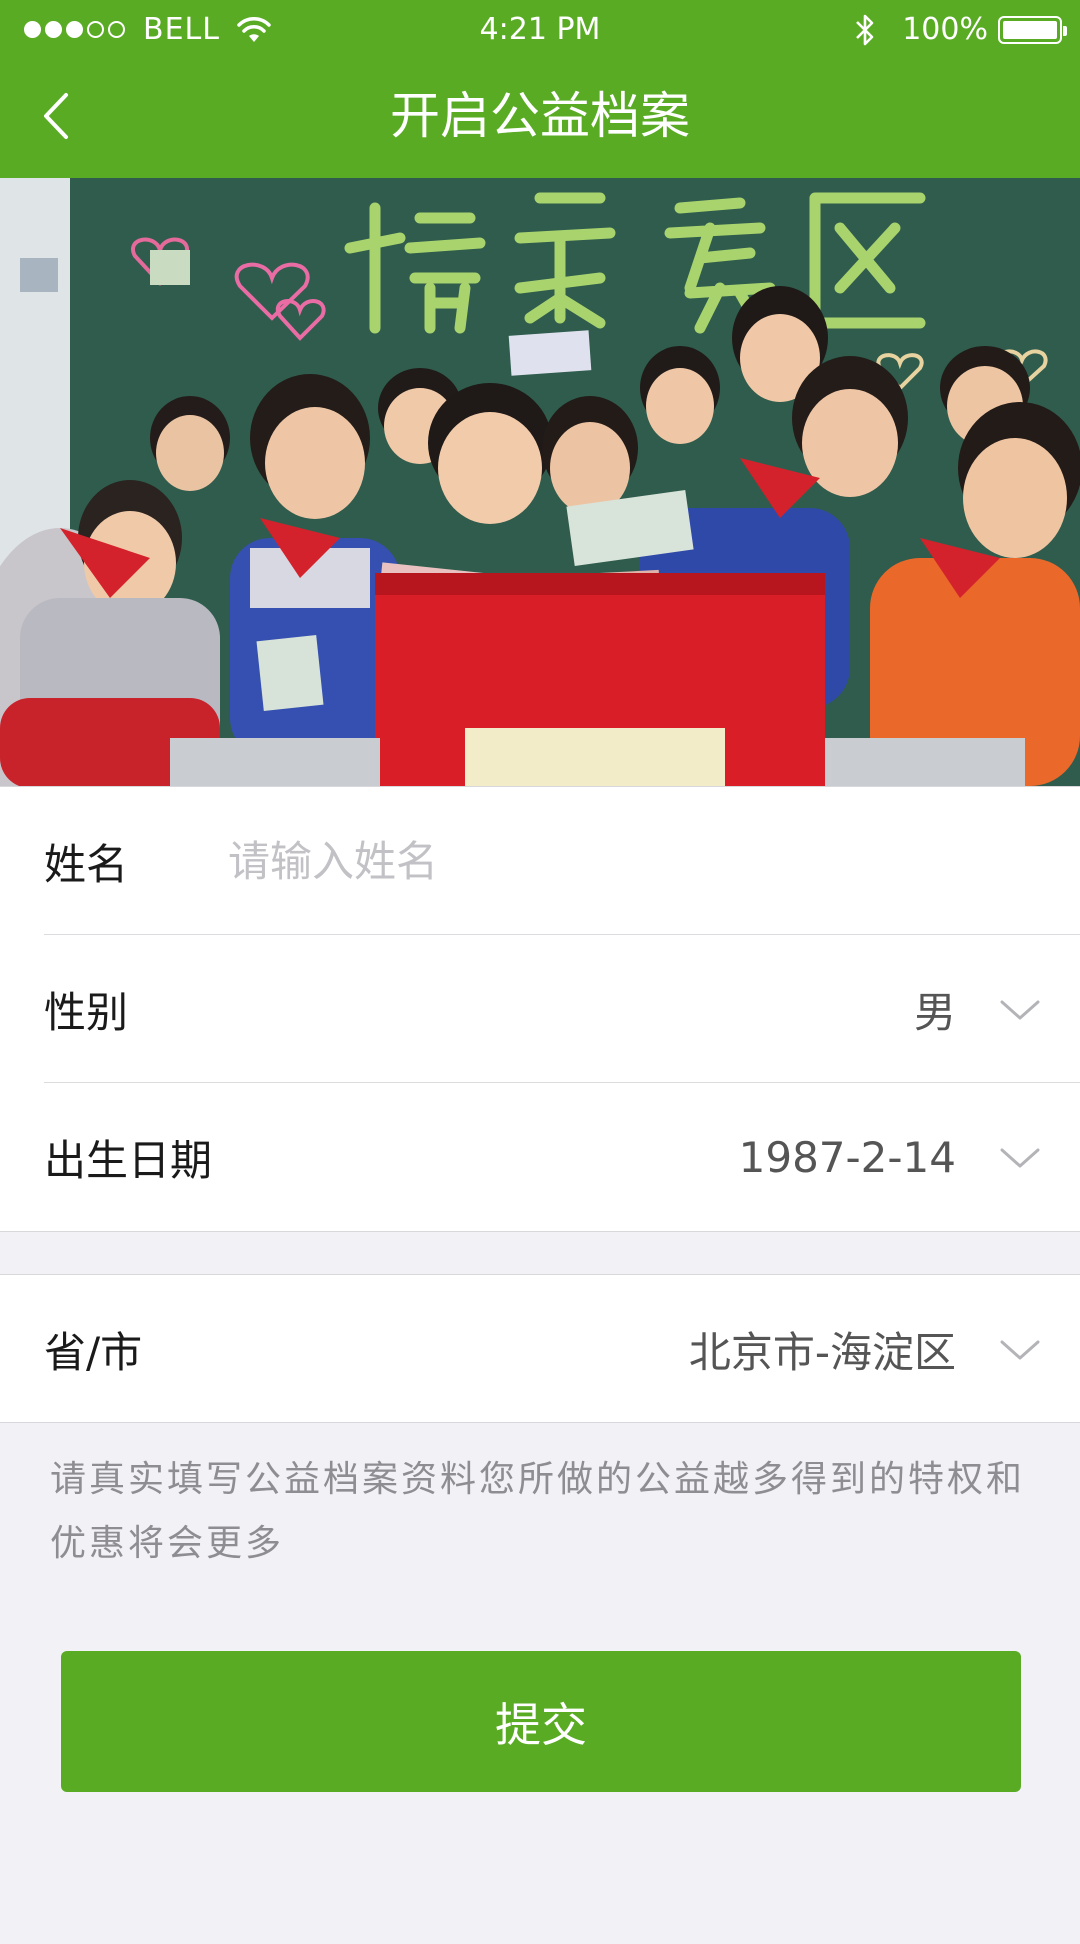 This screenshot has width=1080, height=1944. What do you see at coordinates (538, 1511) in the screenshot?
I see `hint-text: 请真实填写公益档案资料您所做的公益越多得到的特权和优惠将会更多` at bounding box center [538, 1511].